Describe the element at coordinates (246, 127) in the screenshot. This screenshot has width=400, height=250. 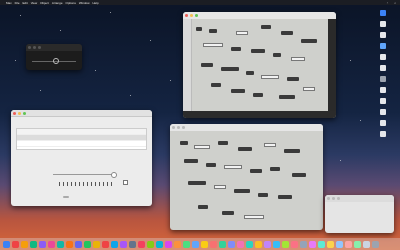
I see `patcher-bottom-titlebar` at that location.